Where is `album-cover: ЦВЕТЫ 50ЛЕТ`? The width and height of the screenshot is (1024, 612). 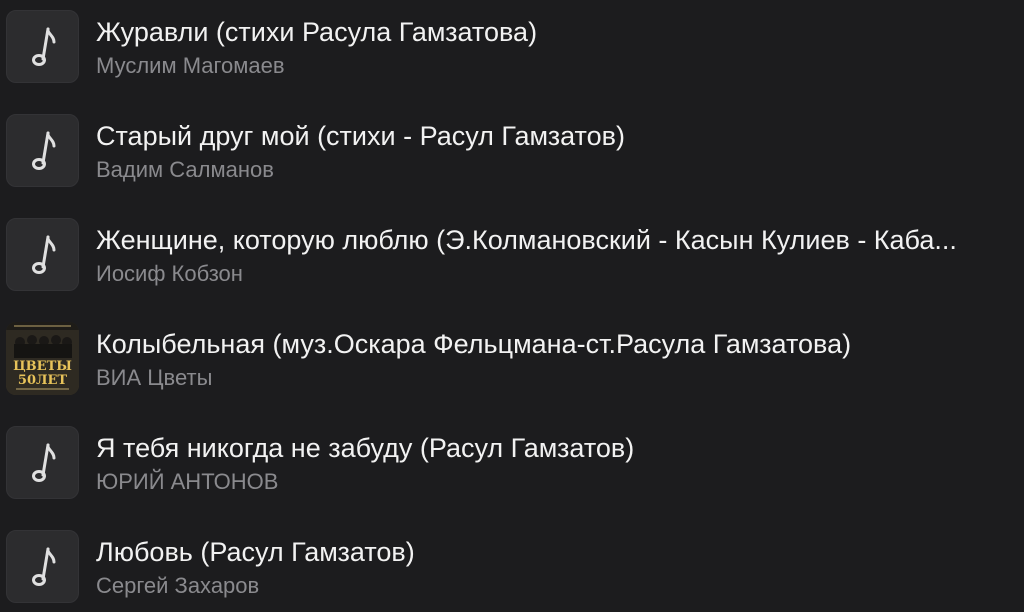 album-cover: ЦВЕТЫ 50ЛЕТ is located at coordinates (42, 358).